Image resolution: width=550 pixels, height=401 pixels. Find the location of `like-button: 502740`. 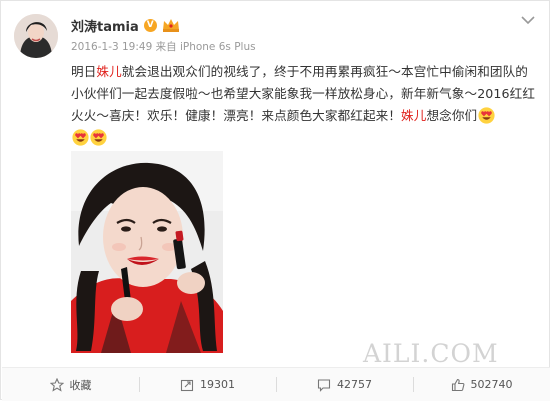

like-button: 502740 is located at coordinates (481, 384).